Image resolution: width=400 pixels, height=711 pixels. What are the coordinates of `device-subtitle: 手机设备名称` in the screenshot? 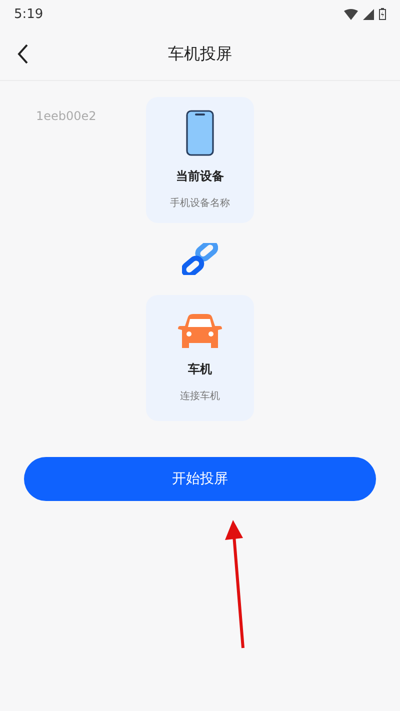 It's located at (200, 203).